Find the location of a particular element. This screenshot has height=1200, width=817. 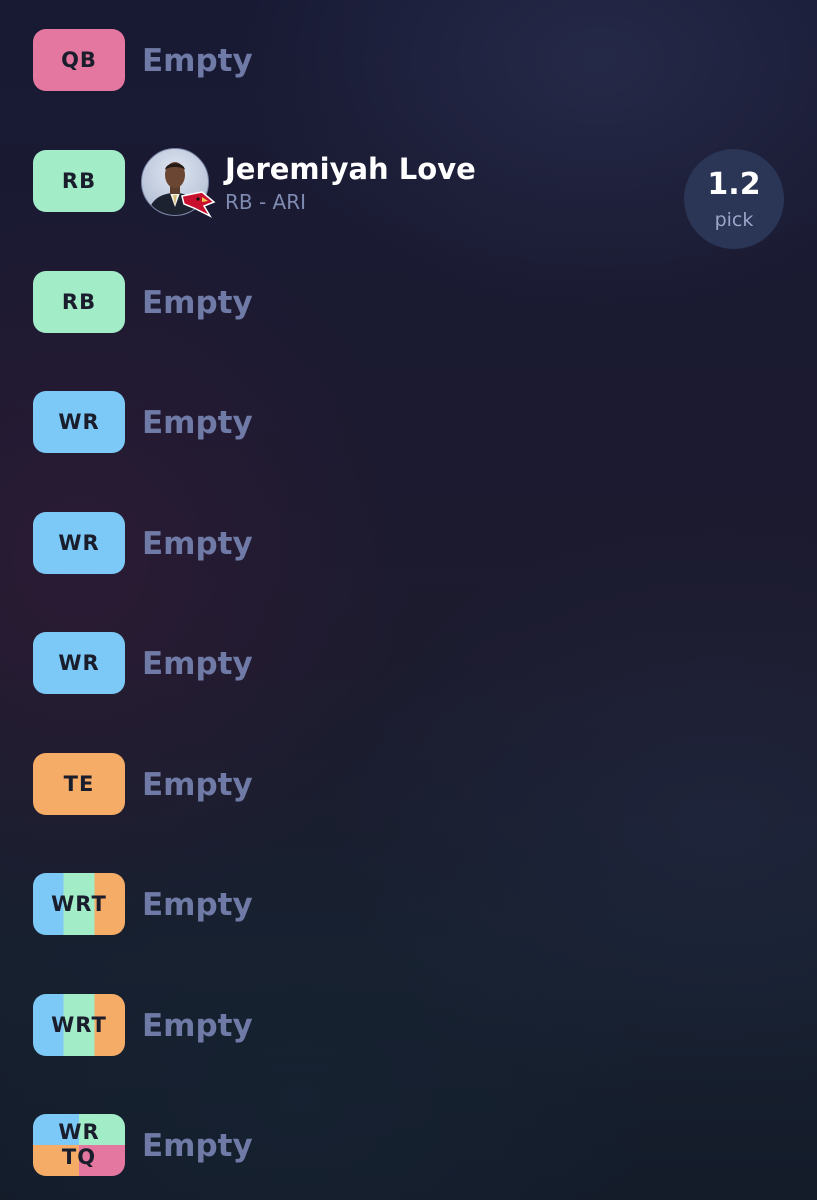

position-label-line-2: TQ is located at coordinates (79, 1157).